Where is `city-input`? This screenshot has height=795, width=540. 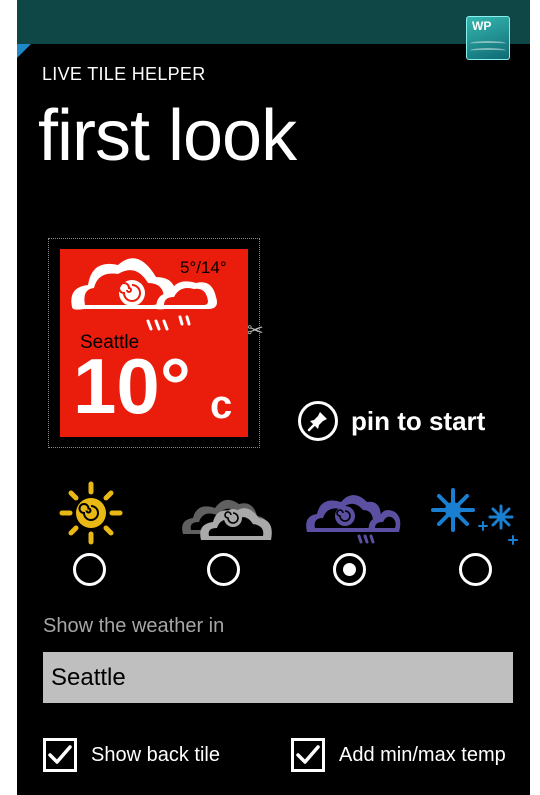
city-input is located at coordinates (278, 677).